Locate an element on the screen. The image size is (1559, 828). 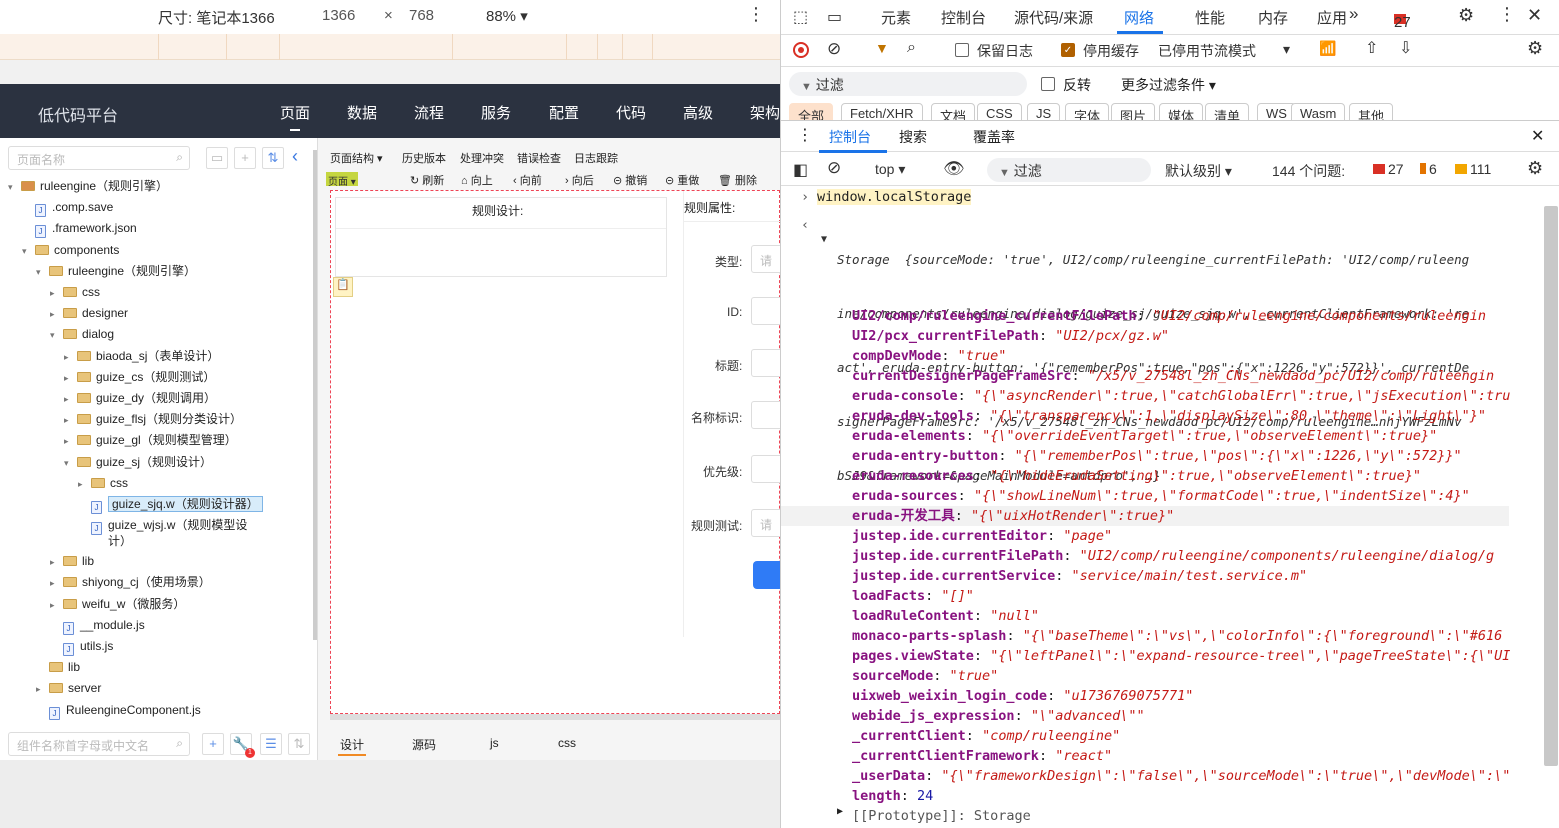
tree-node: J .framework.json is located at coordinates (79, 228).